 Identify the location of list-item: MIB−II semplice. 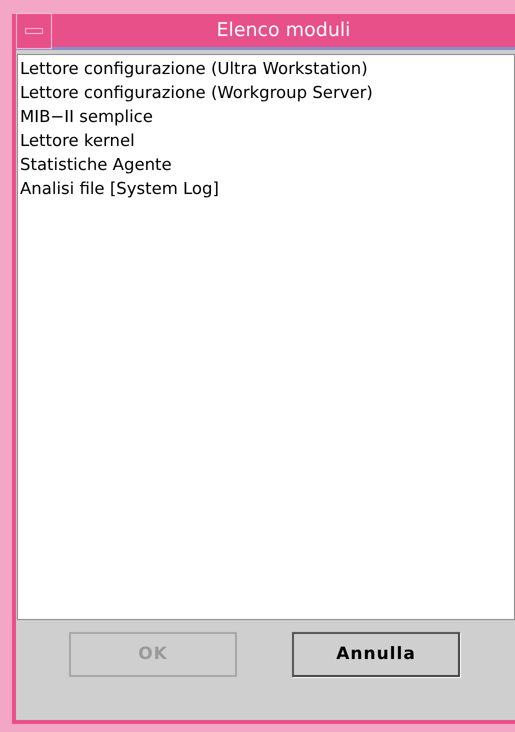
(266, 117).